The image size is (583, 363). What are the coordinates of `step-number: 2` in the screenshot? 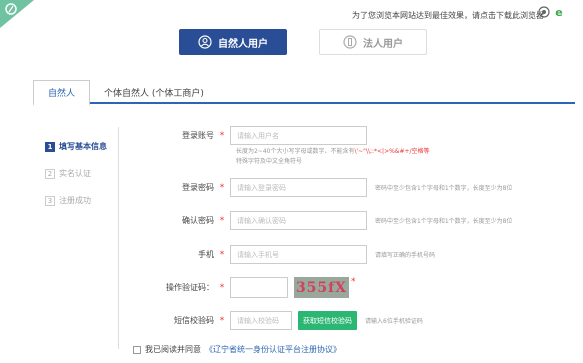 It's located at (50, 173).